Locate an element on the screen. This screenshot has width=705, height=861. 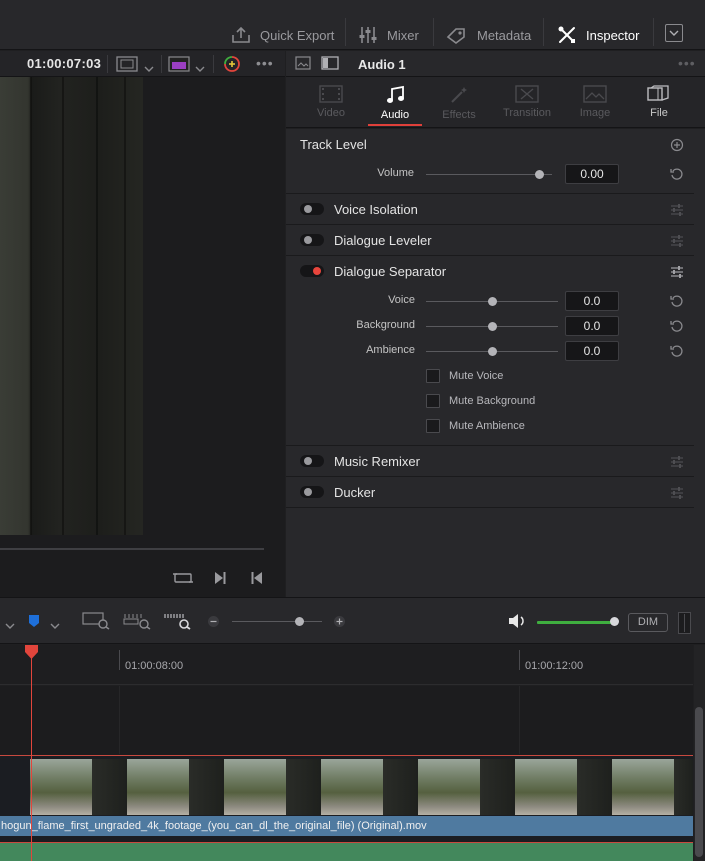
quick-export-button: Quick Export is located at coordinates (282, 35).